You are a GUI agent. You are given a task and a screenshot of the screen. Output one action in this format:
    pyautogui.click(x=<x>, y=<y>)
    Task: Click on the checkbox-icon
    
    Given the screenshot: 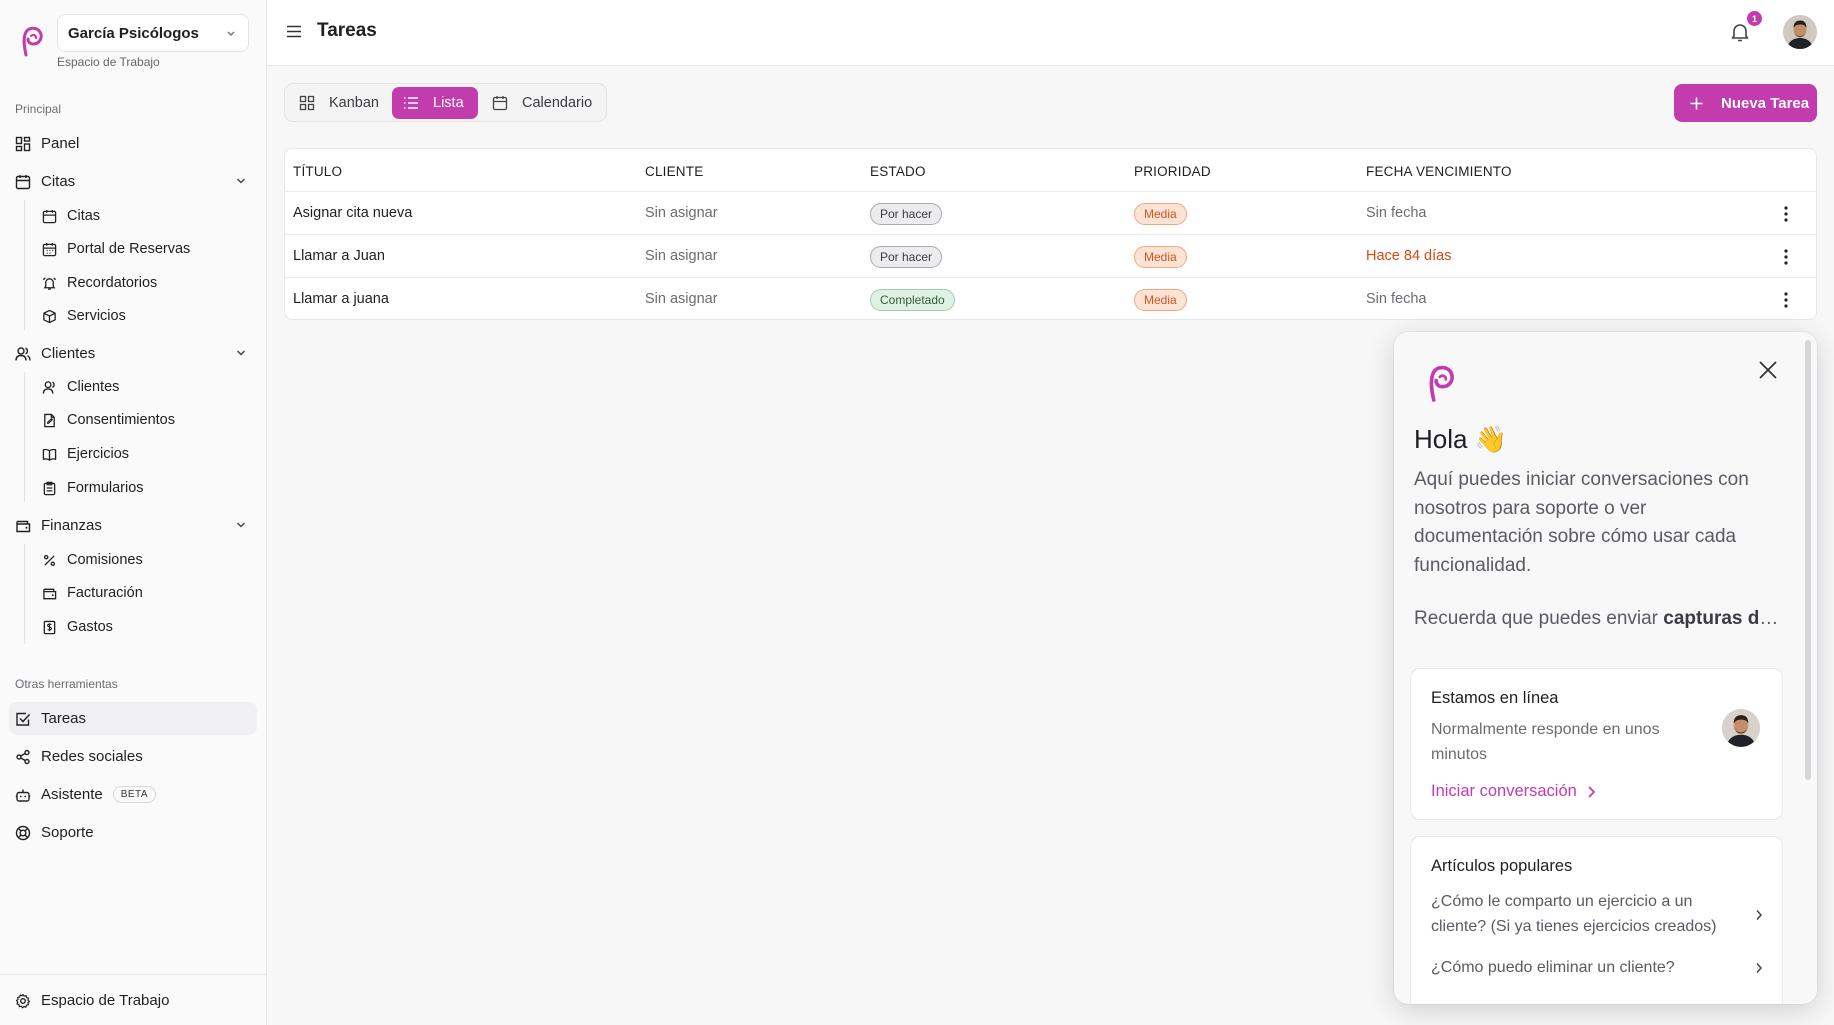 What is the action you would take?
    pyautogui.click(x=23, y=719)
    